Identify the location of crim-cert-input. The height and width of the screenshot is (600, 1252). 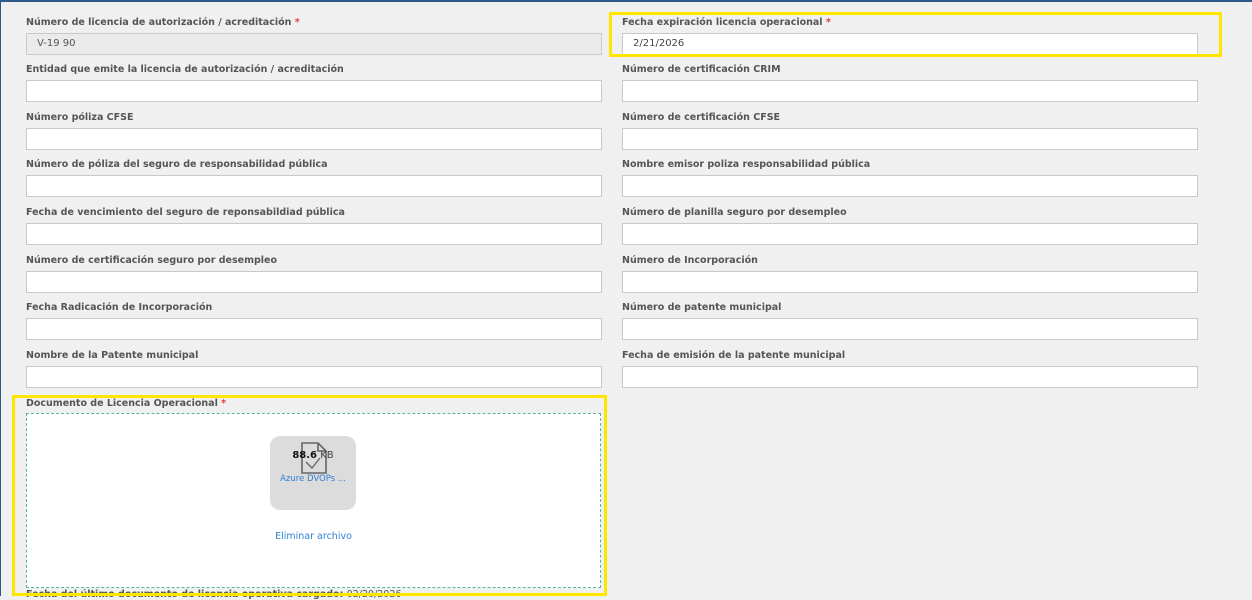
(910, 91).